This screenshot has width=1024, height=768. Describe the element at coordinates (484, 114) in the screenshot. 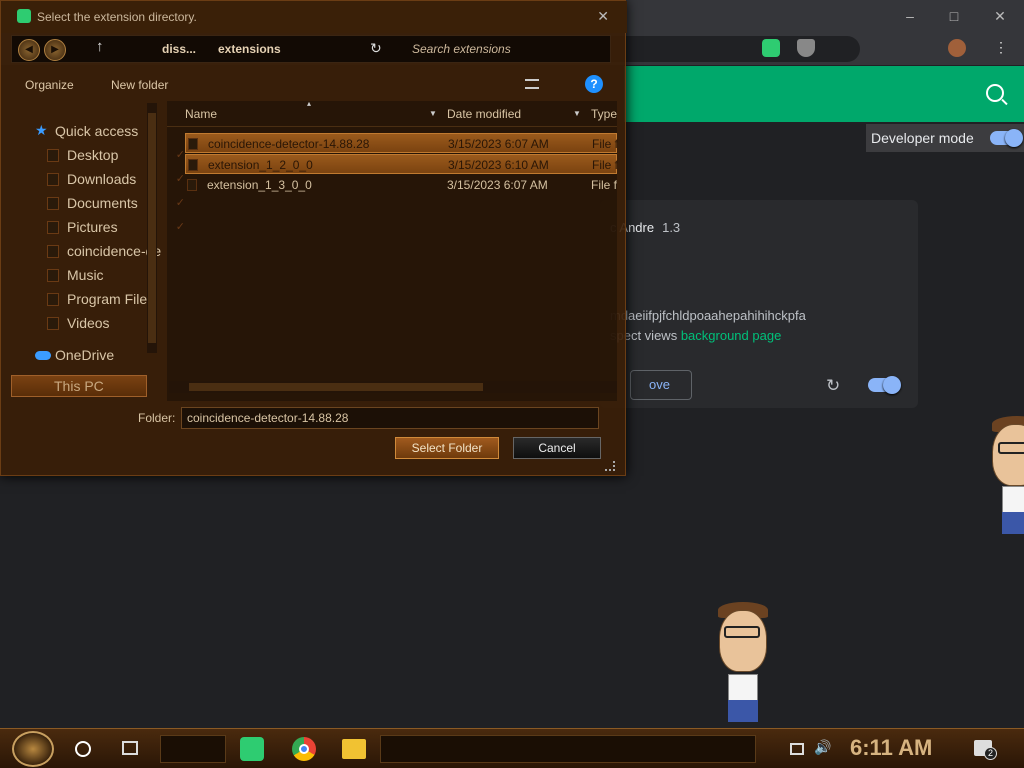

I see `column-date-modified: Date modified` at that location.